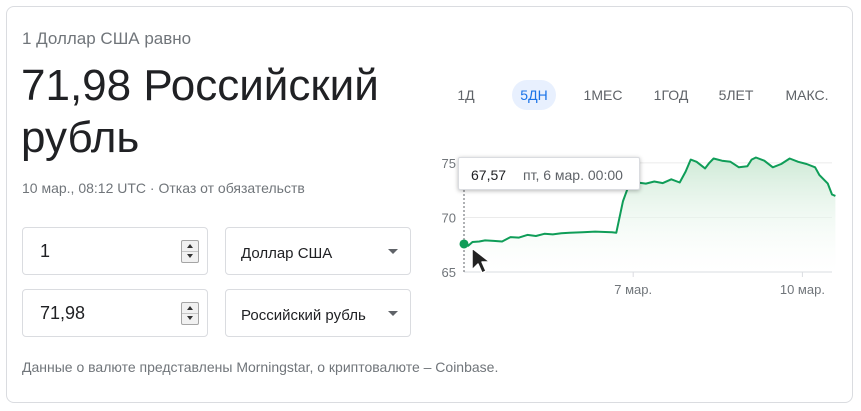 The image size is (861, 411). Describe the element at coordinates (107, 38) in the screenshot. I see `conversion-subtitle: 1 Доллар США равно` at that location.